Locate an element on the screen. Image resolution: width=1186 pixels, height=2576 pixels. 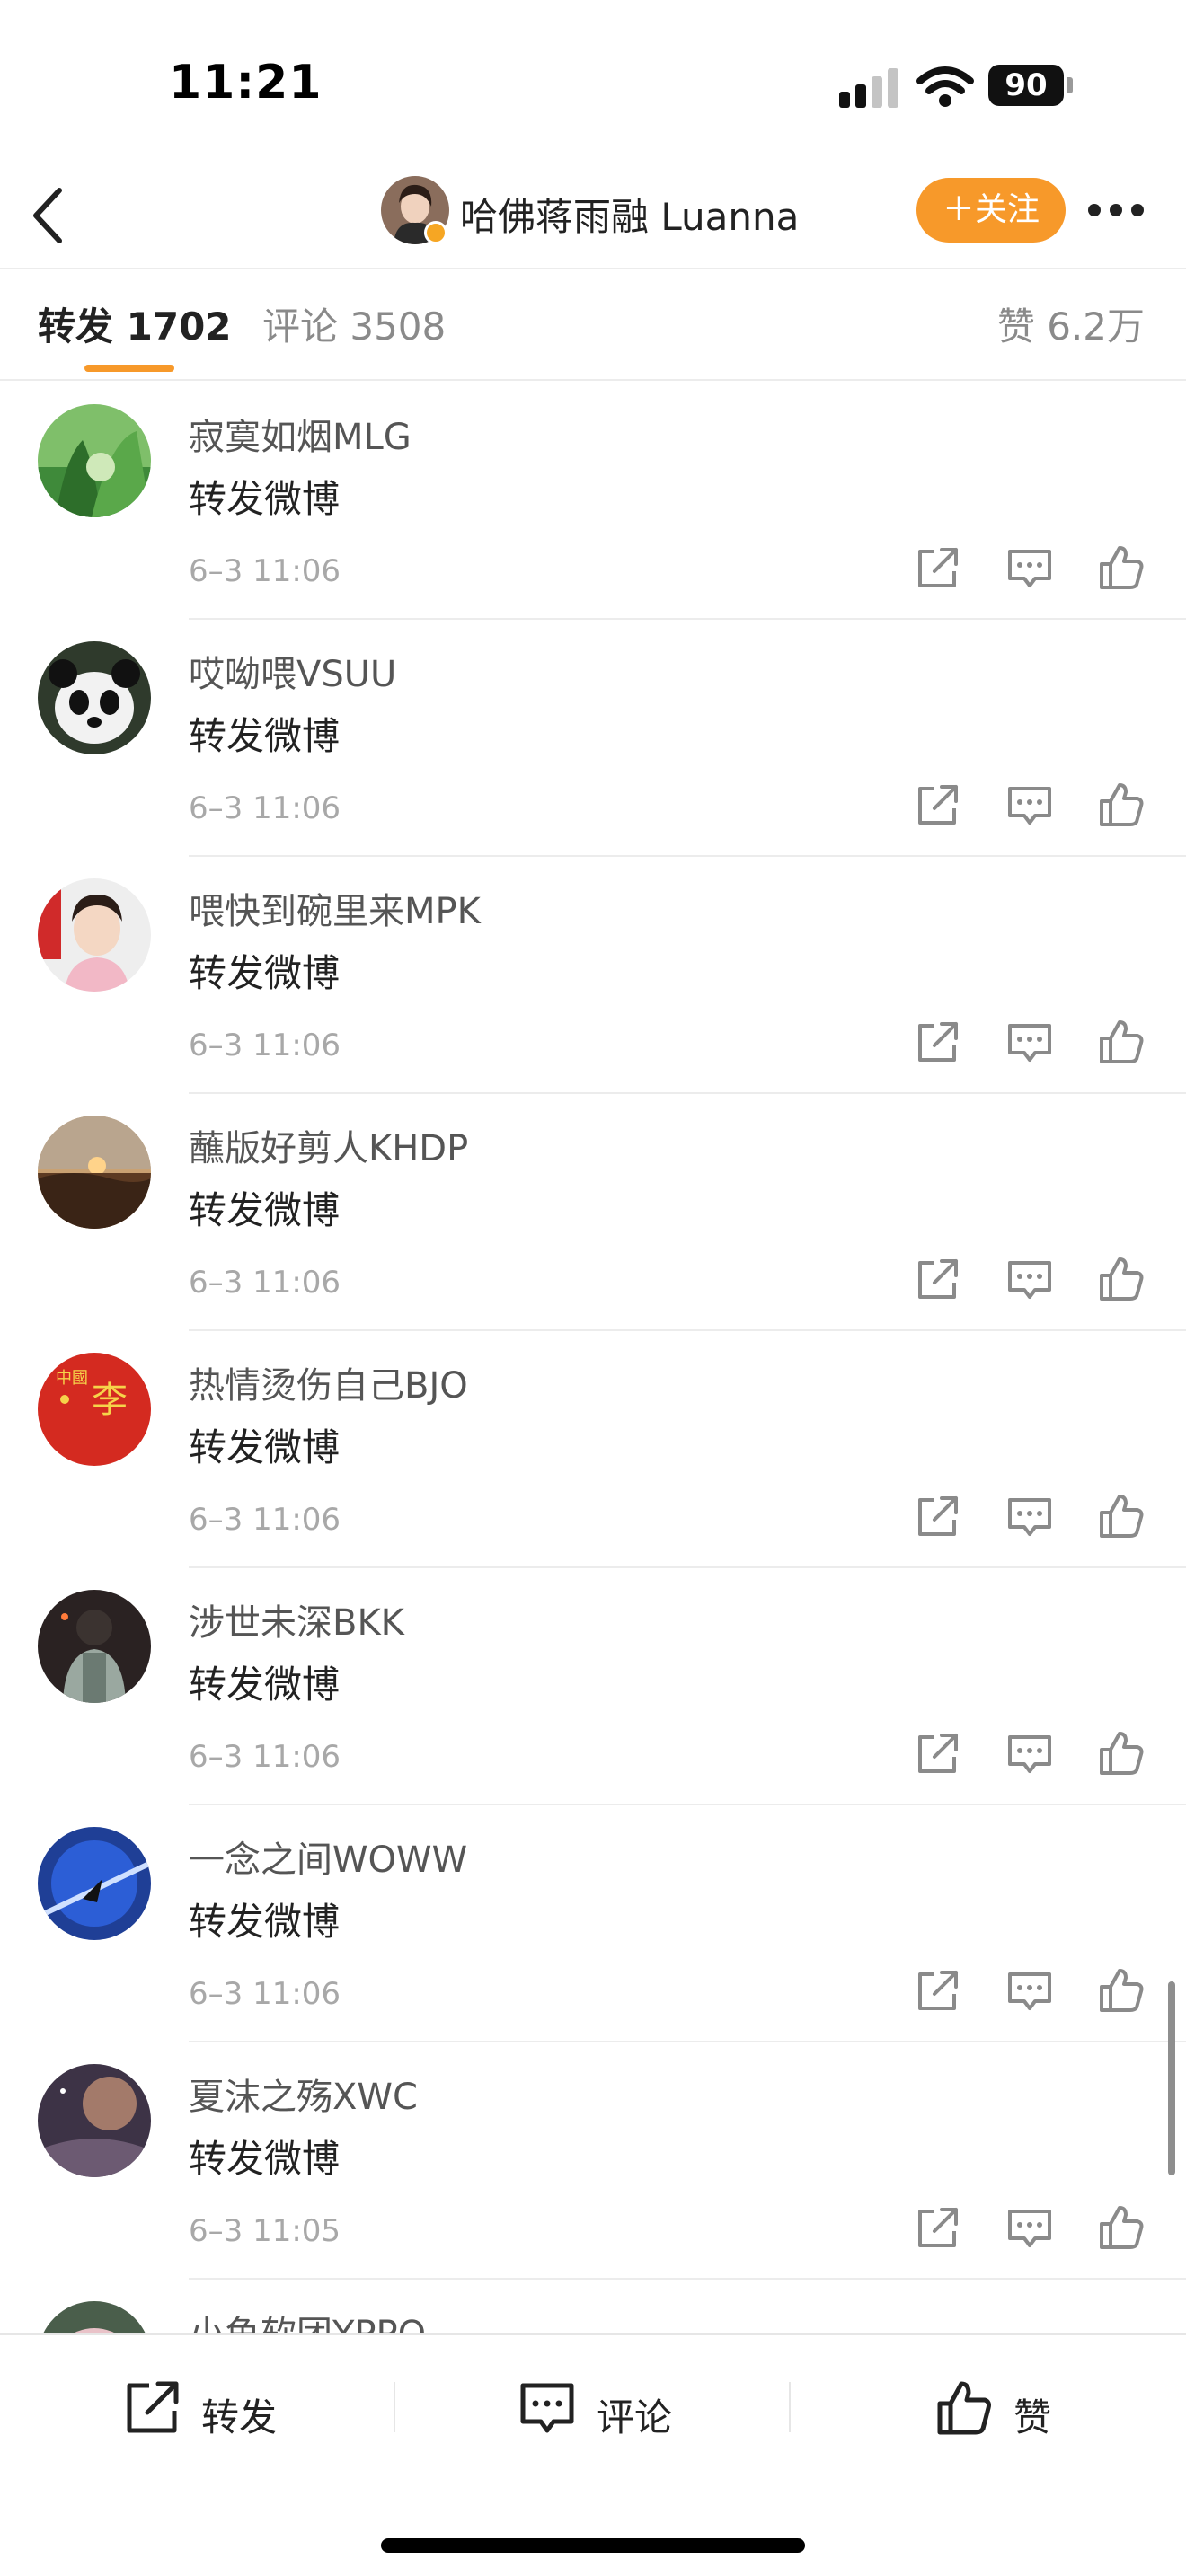
comment-label: 评论 is located at coordinates (635, 2417).